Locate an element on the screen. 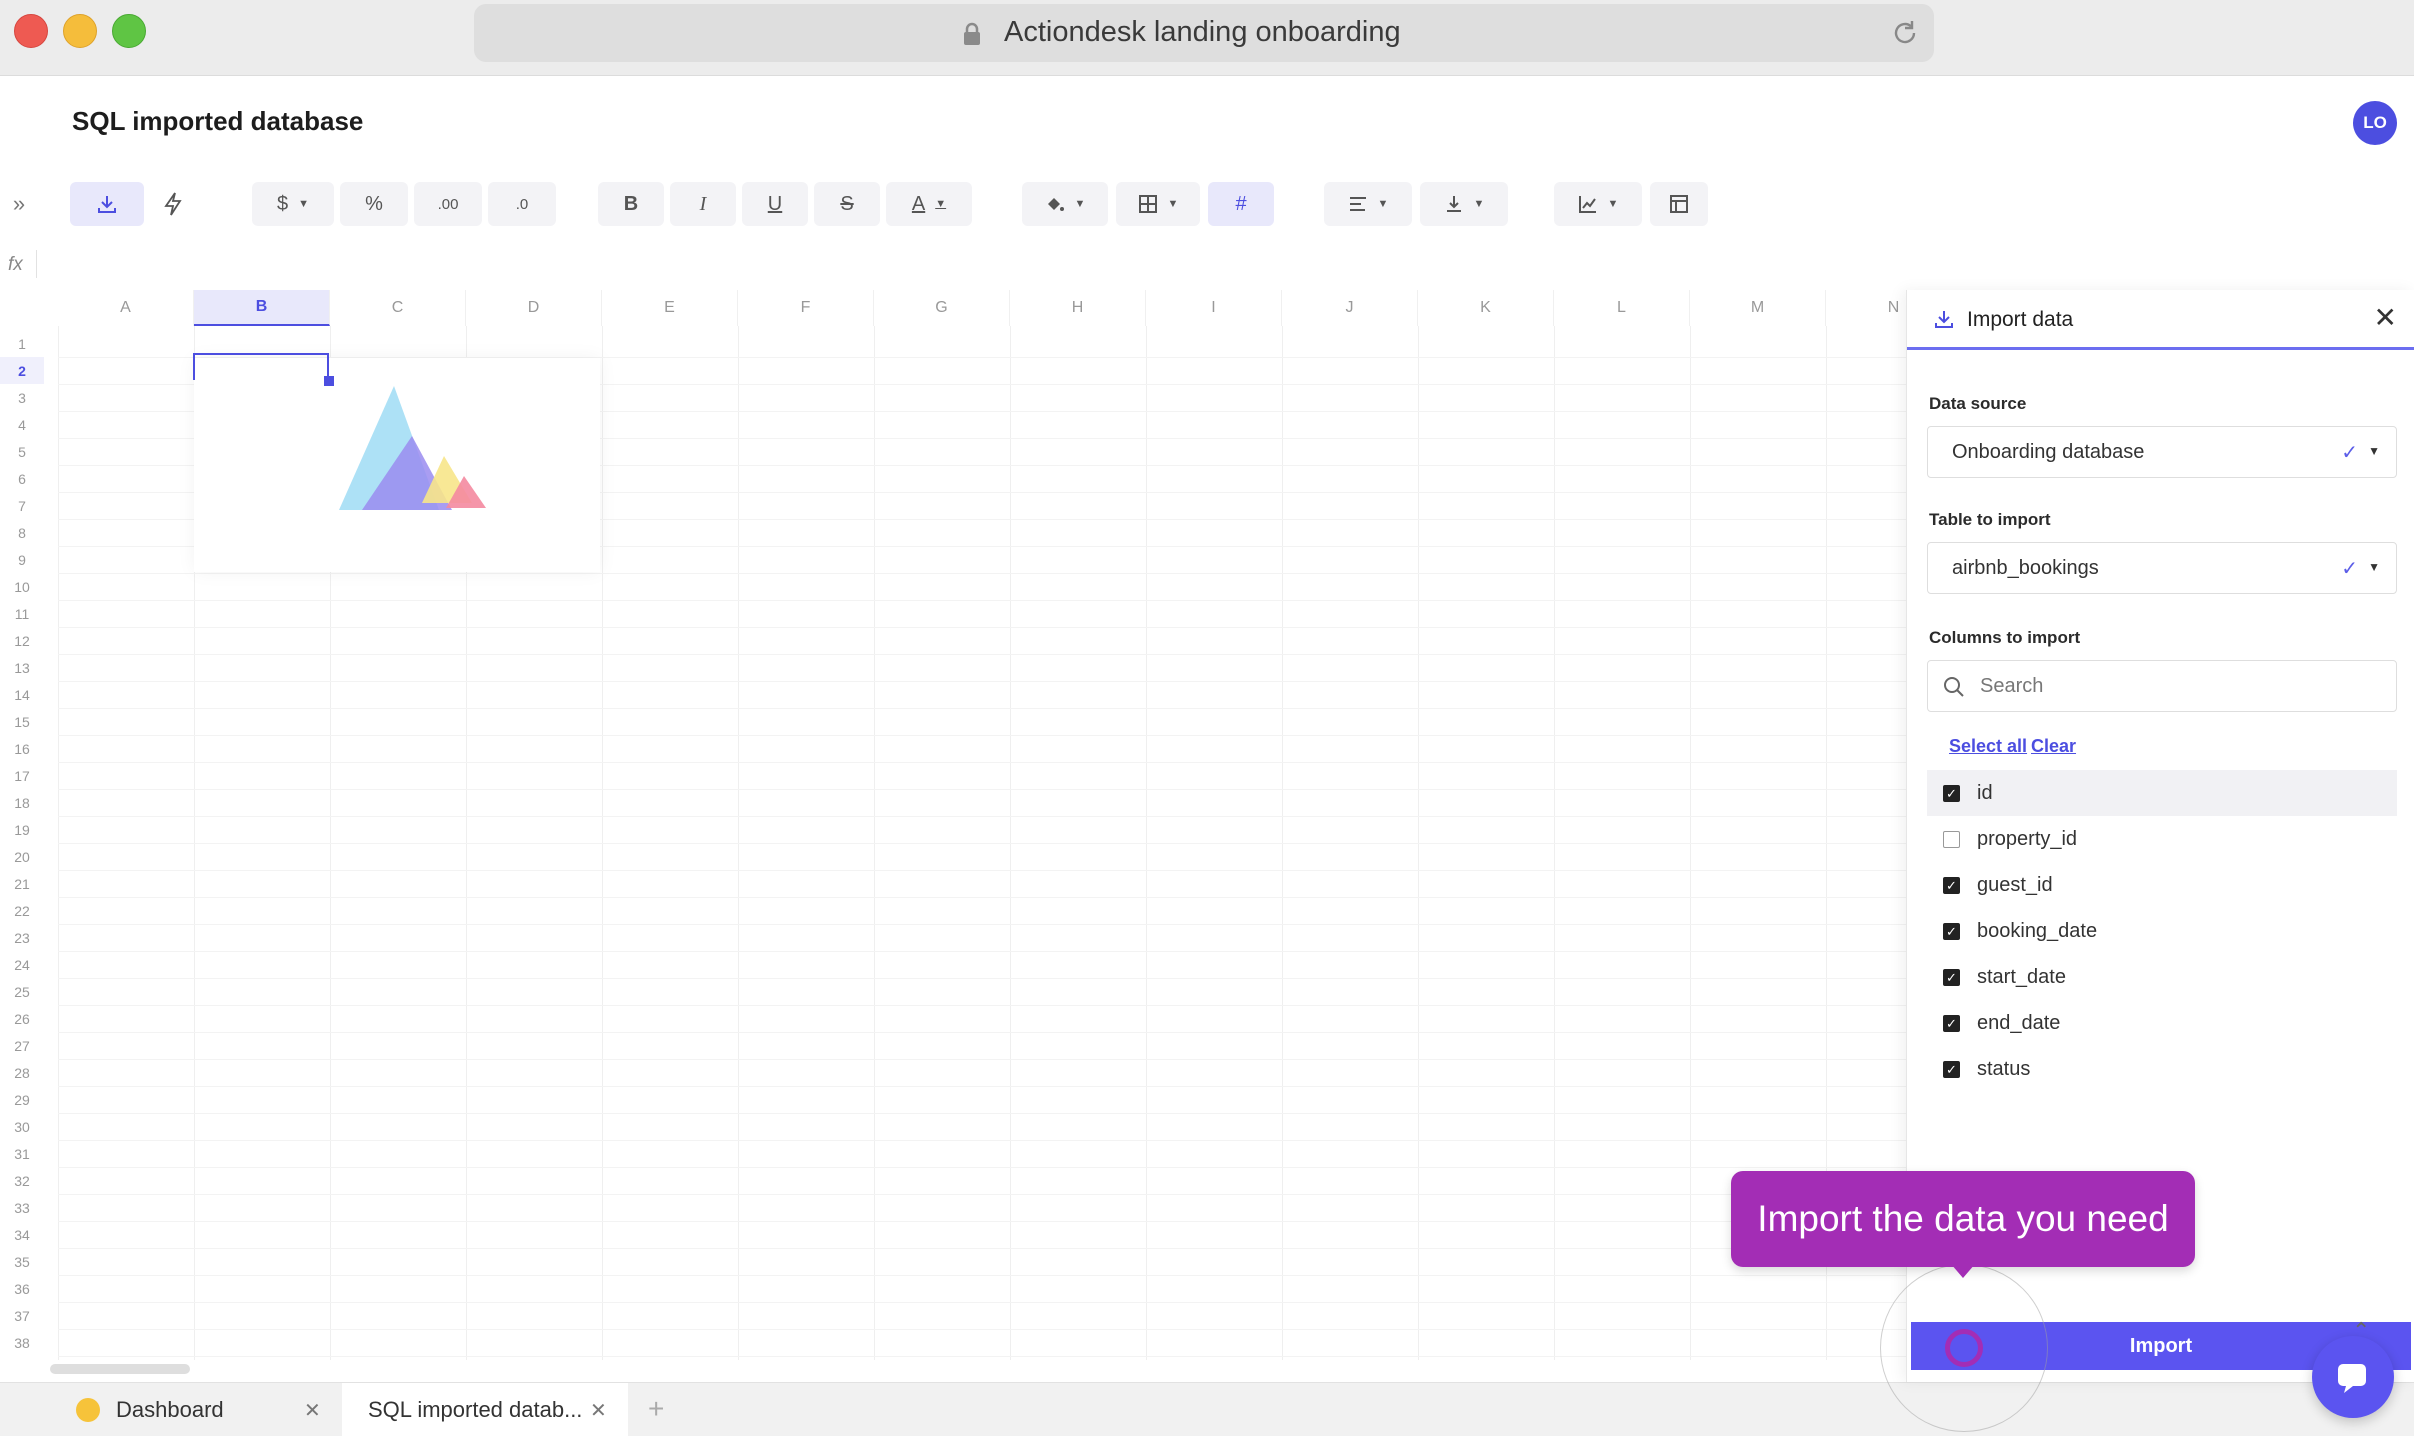  selected-cell is located at coordinates (261, 366).